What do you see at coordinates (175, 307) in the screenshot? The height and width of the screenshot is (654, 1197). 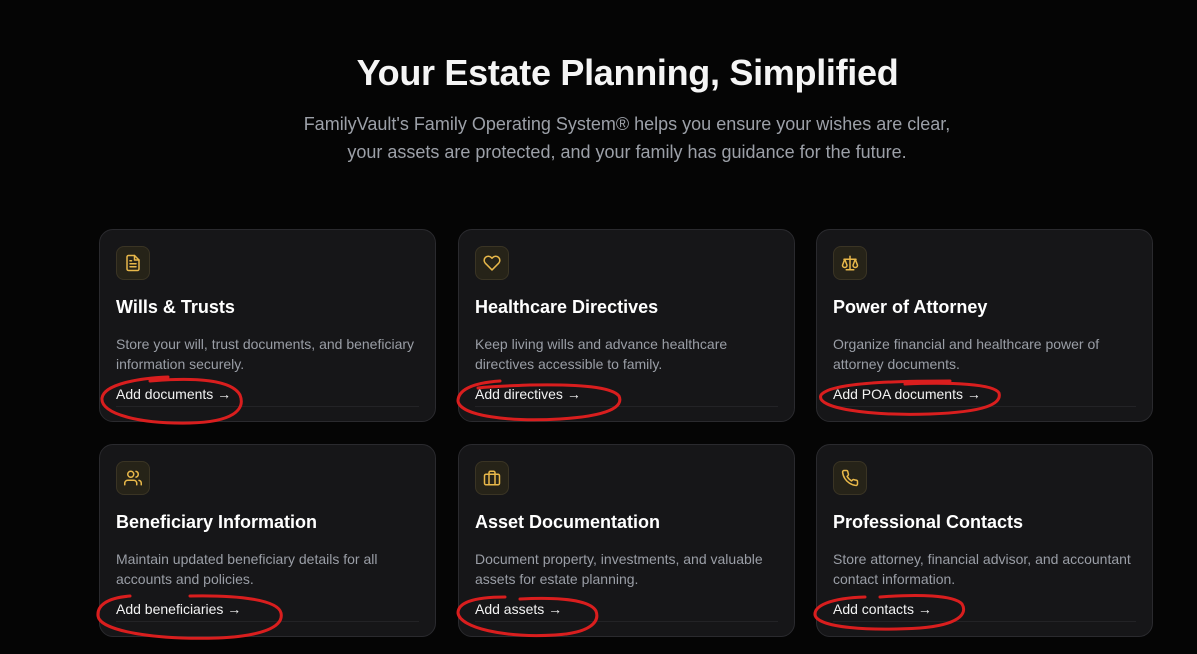 I see `card-title: Wills & Trusts` at bounding box center [175, 307].